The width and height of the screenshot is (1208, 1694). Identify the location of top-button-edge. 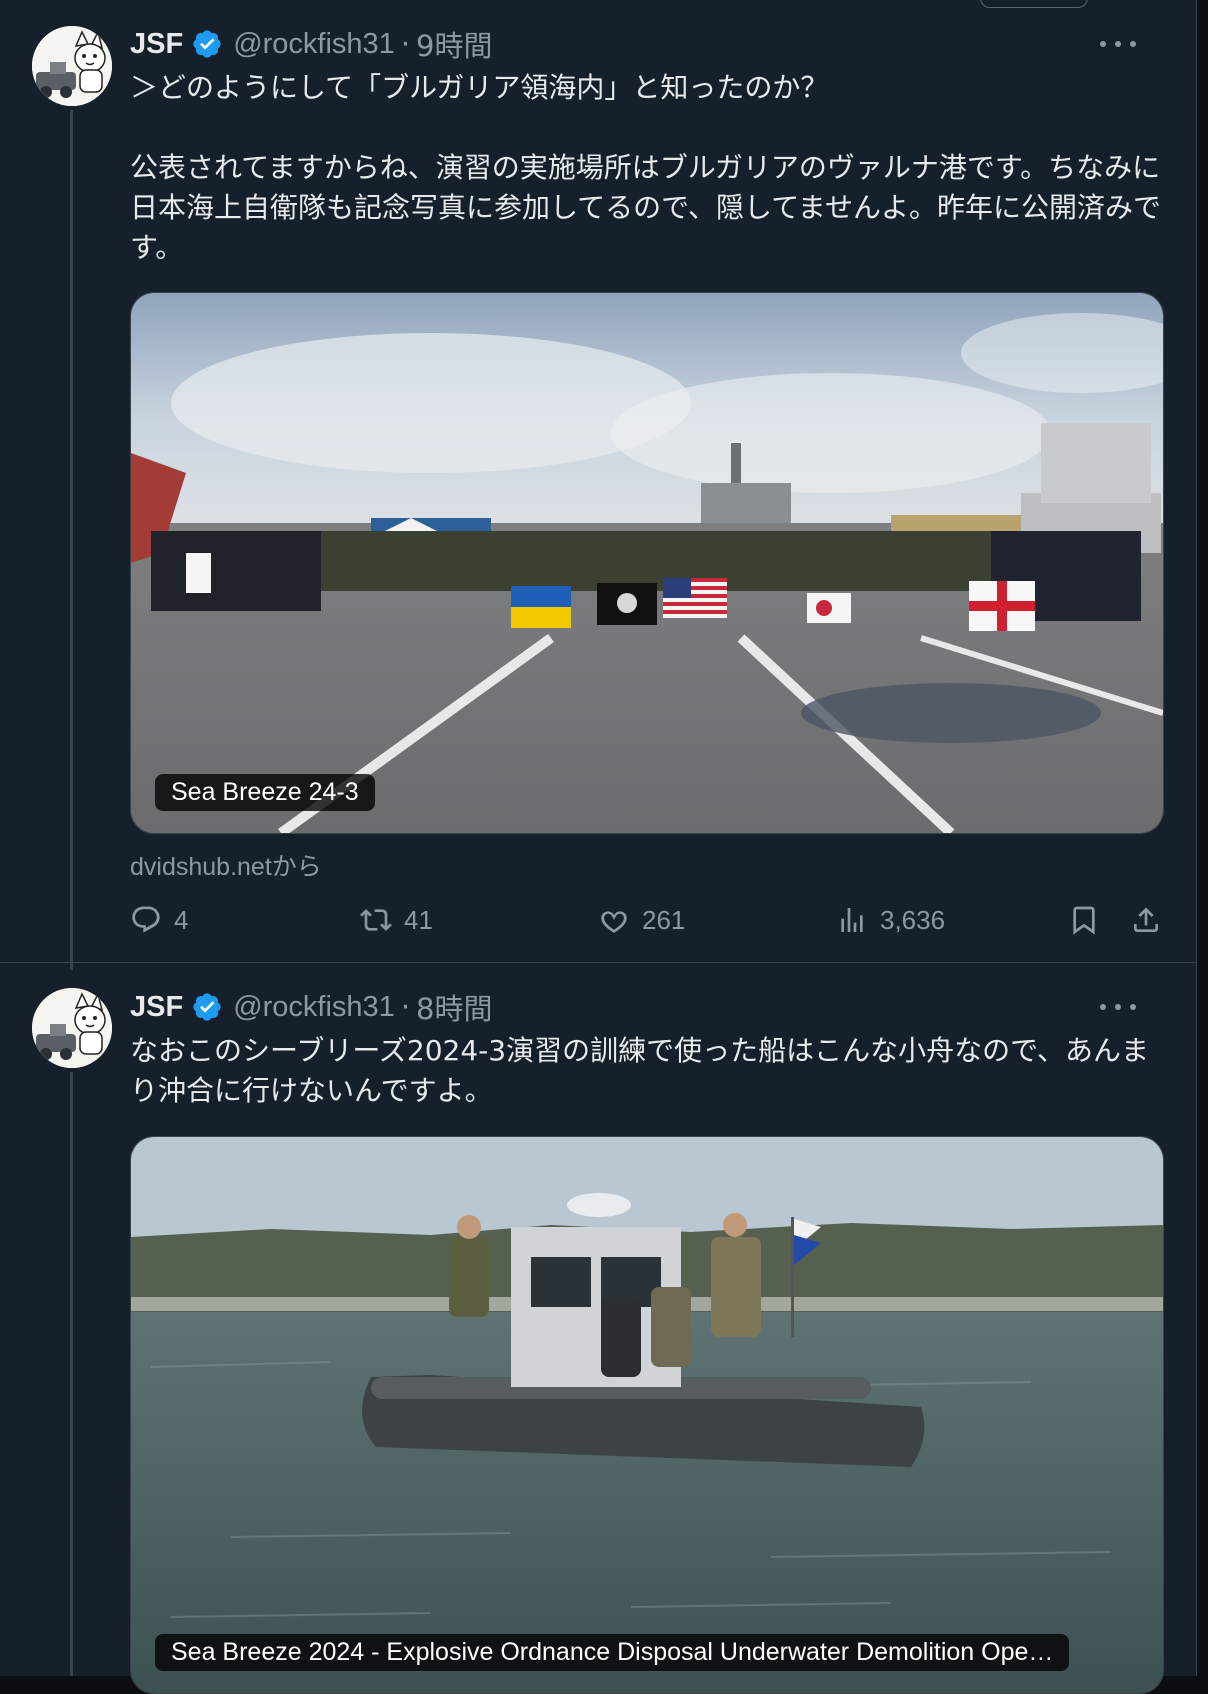
(1034, 4).